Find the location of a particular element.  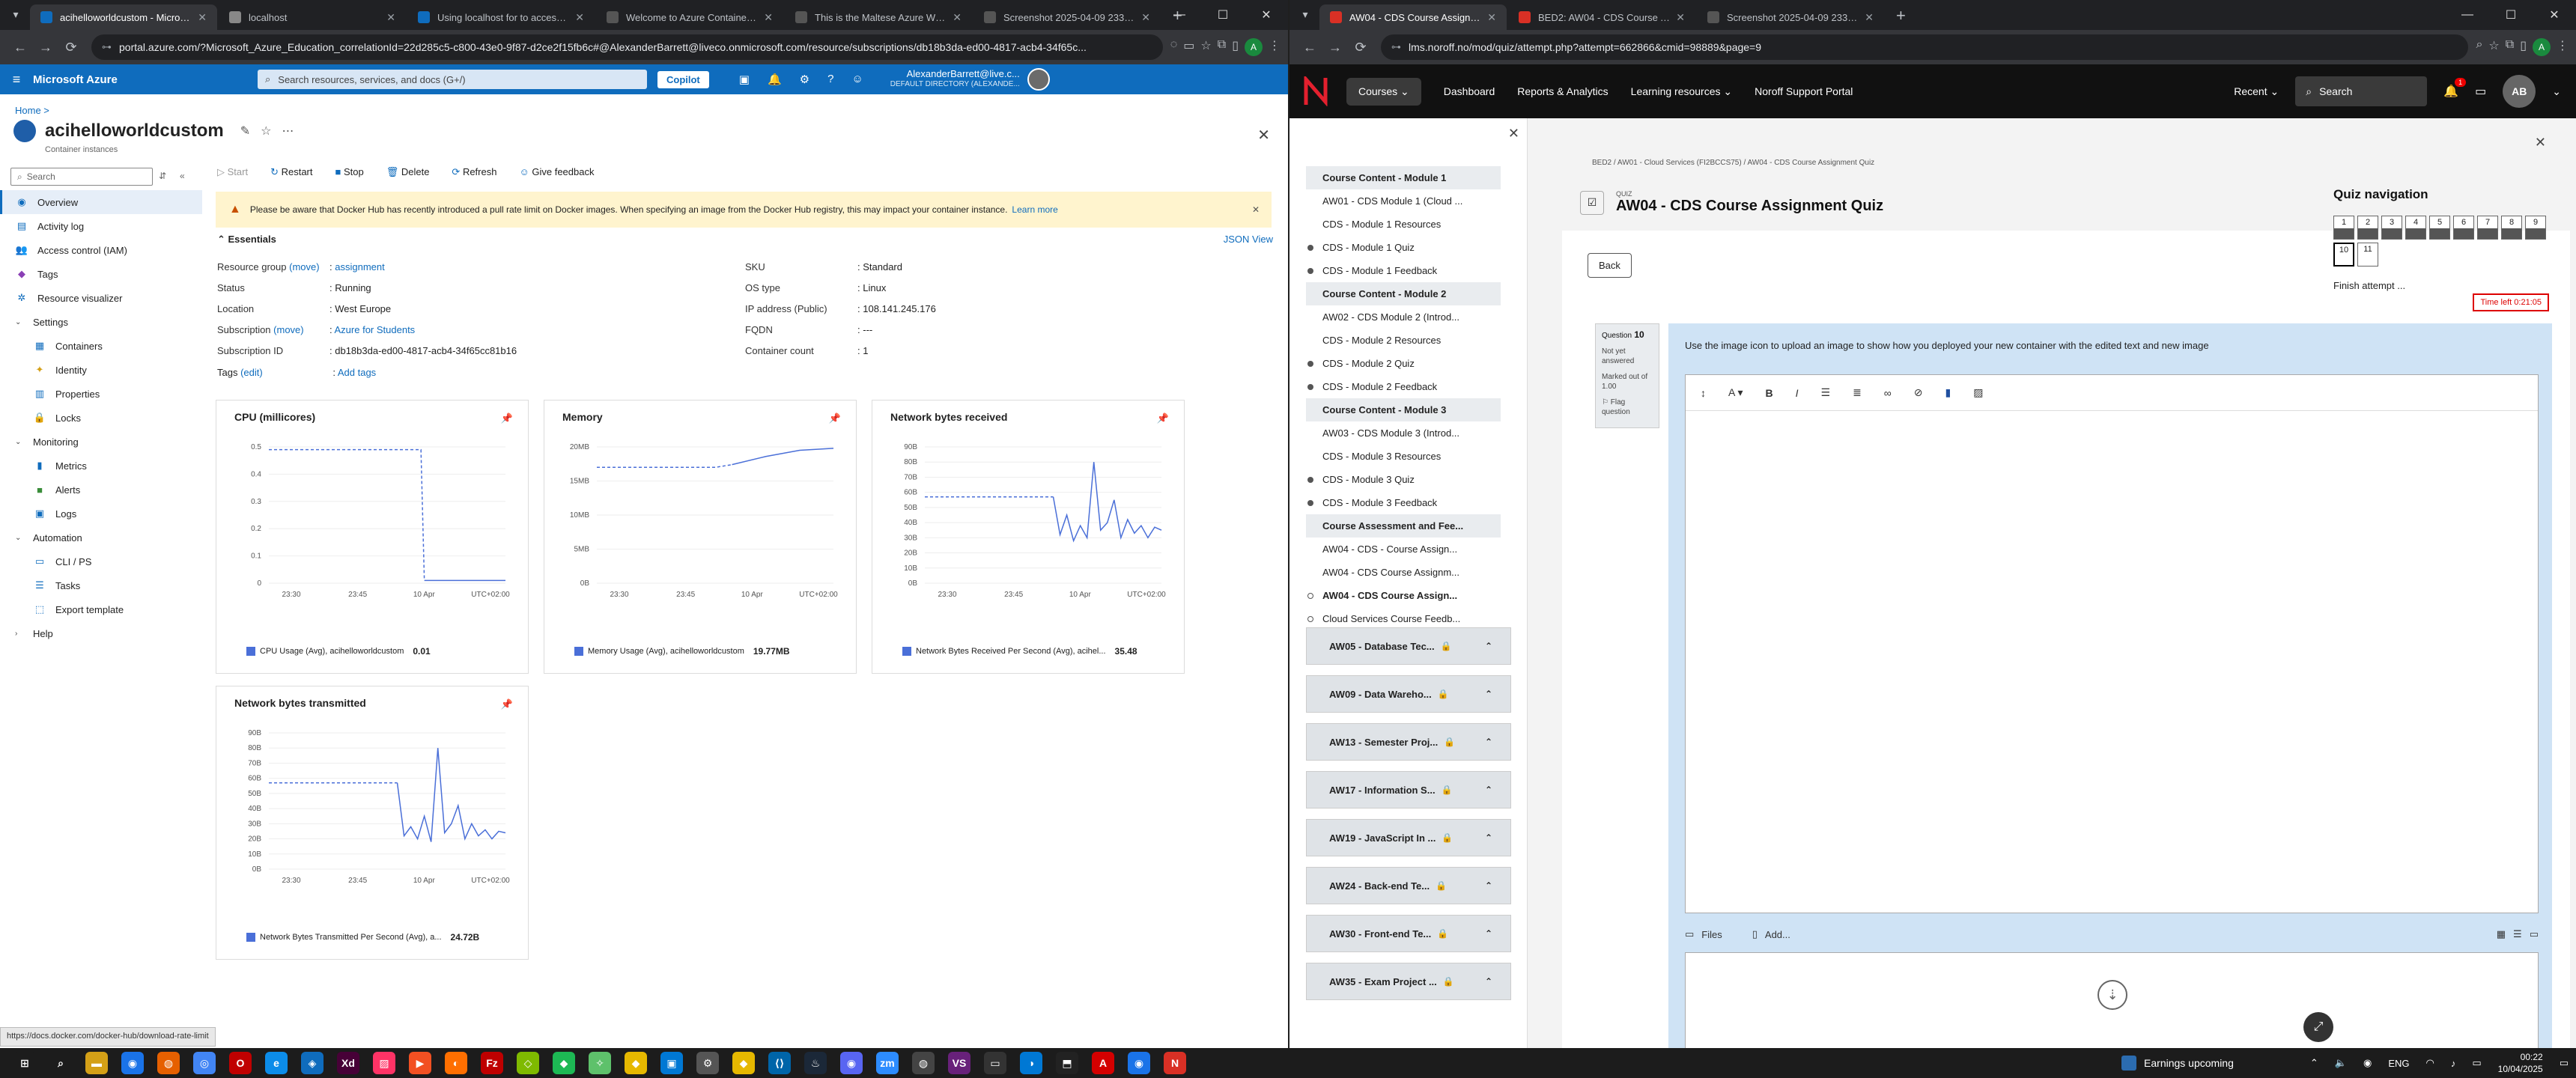

browser-tab: Welcome to Azure Container In... ✕ is located at coordinates (689, 17).